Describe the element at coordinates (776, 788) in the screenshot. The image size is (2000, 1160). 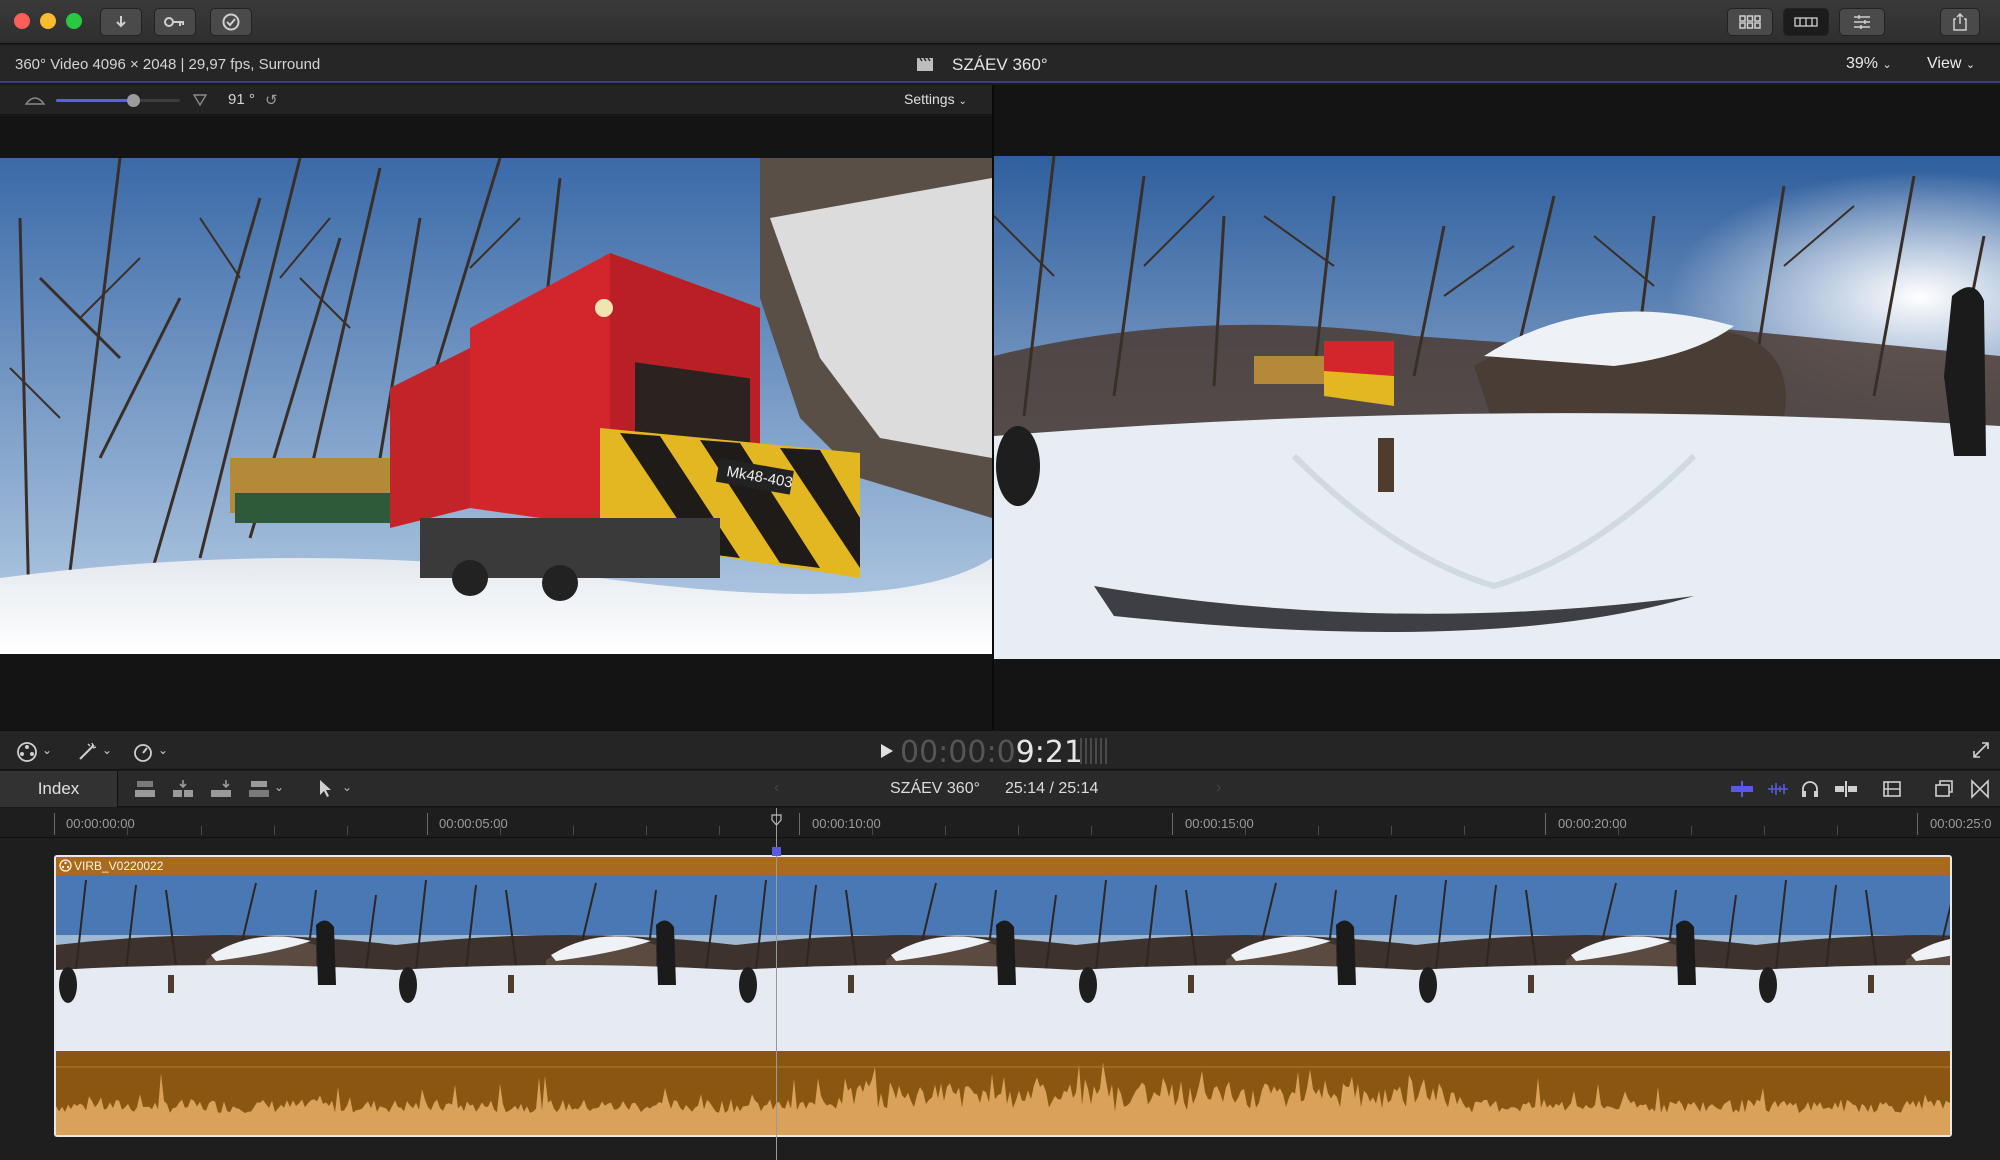
I see `previous-clip-arrow-icon: ‹` at that location.